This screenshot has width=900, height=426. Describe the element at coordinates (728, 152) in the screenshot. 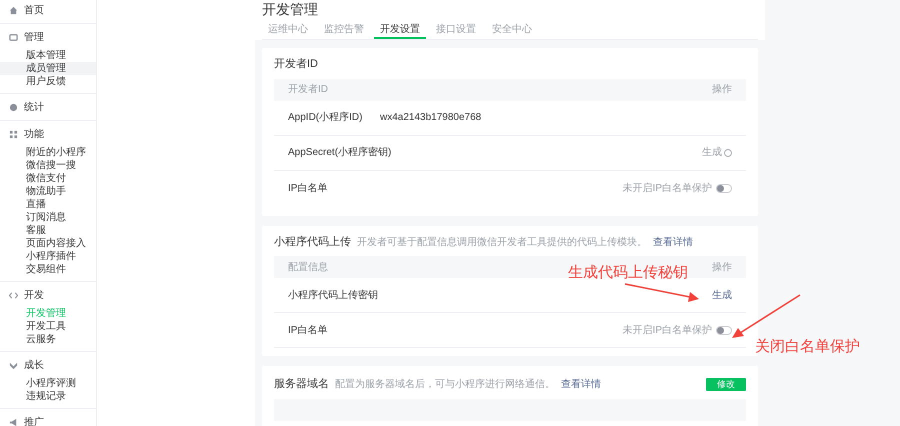

I see `help-icon` at that location.